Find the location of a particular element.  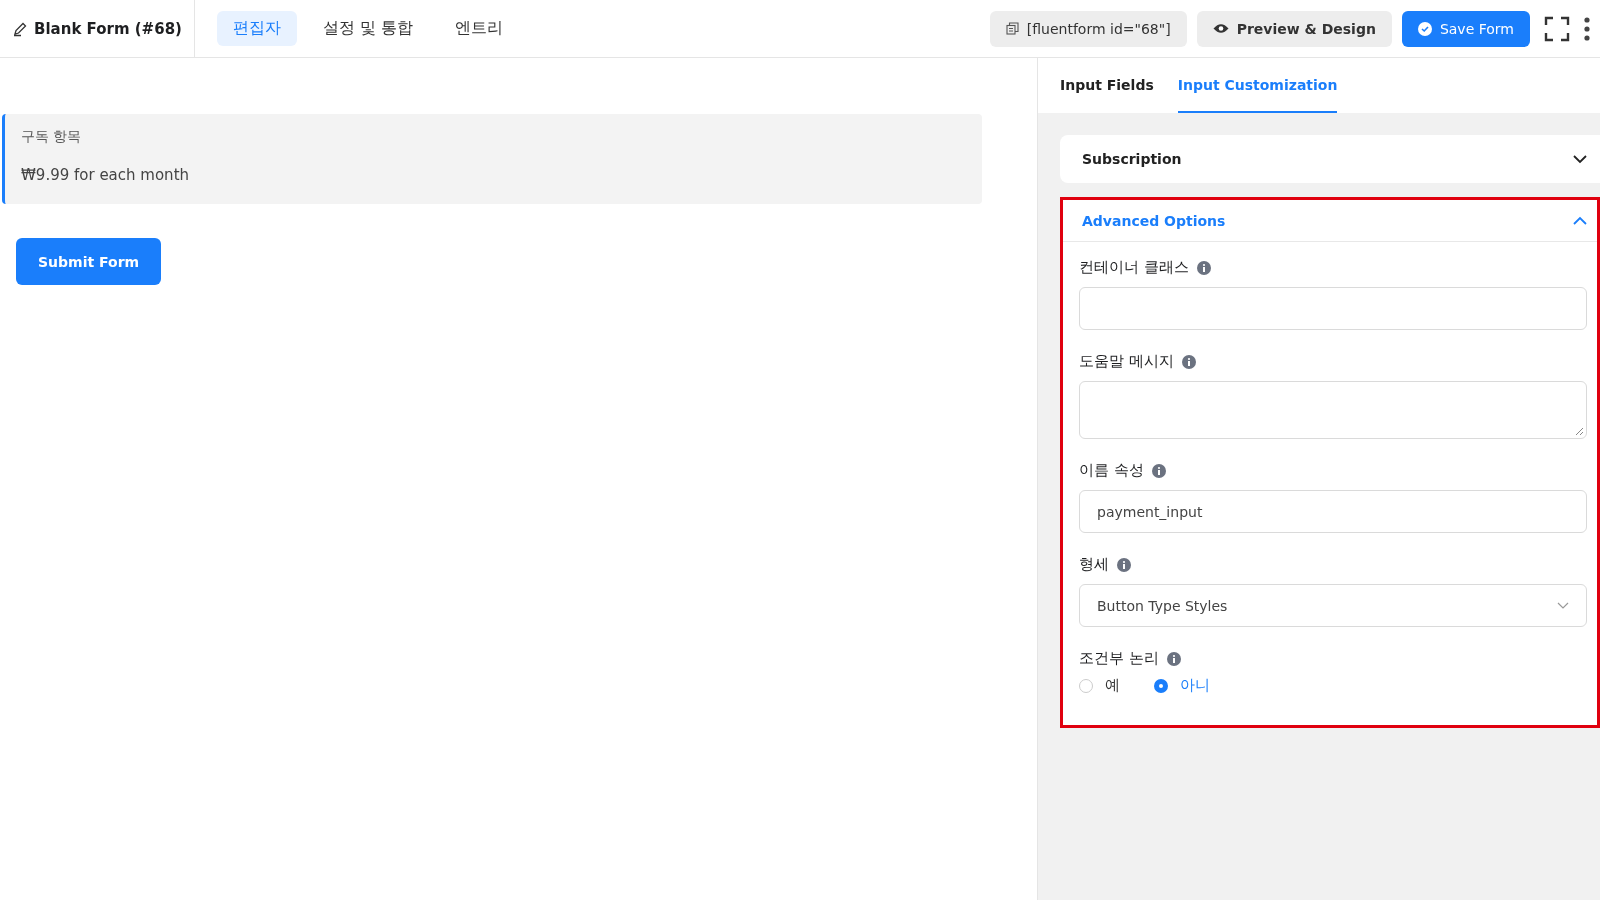

pencil-icon is located at coordinates (20, 28).